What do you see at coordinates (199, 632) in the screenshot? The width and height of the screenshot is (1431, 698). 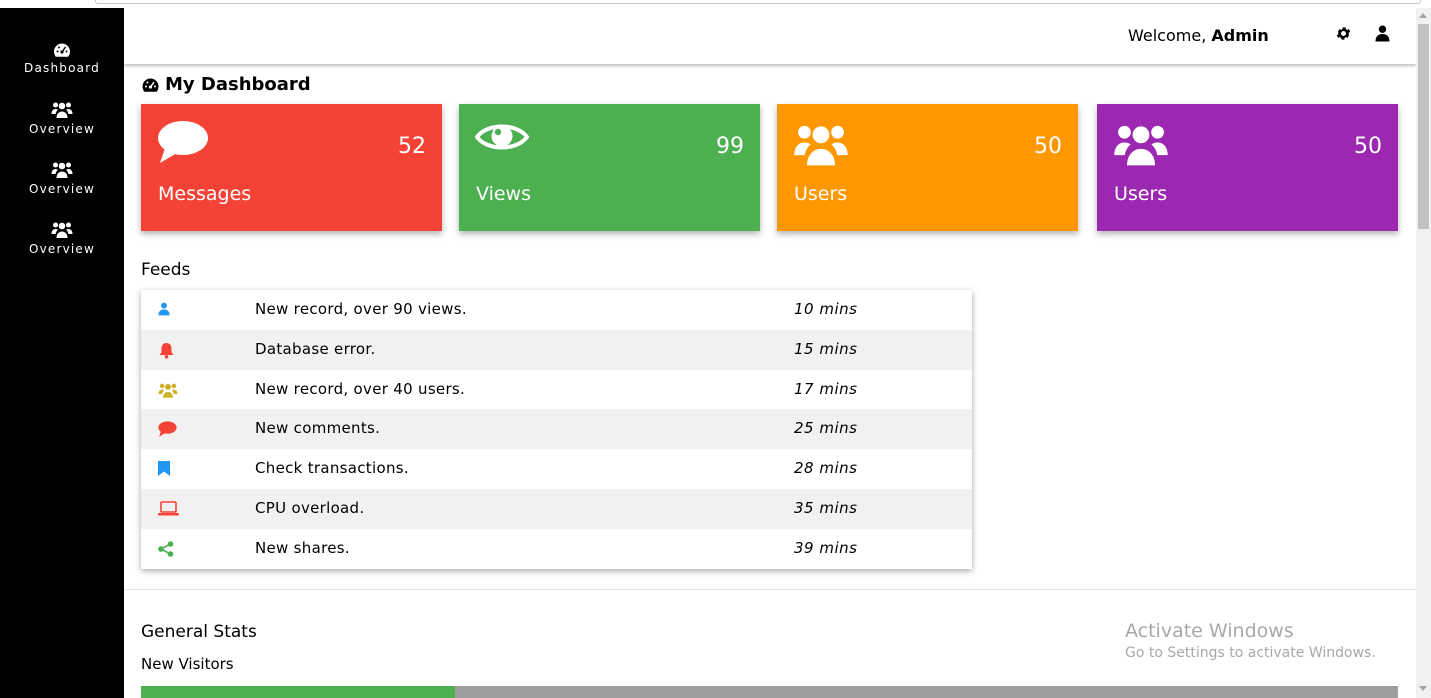 I see `general-stats-title: General Stats` at bounding box center [199, 632].